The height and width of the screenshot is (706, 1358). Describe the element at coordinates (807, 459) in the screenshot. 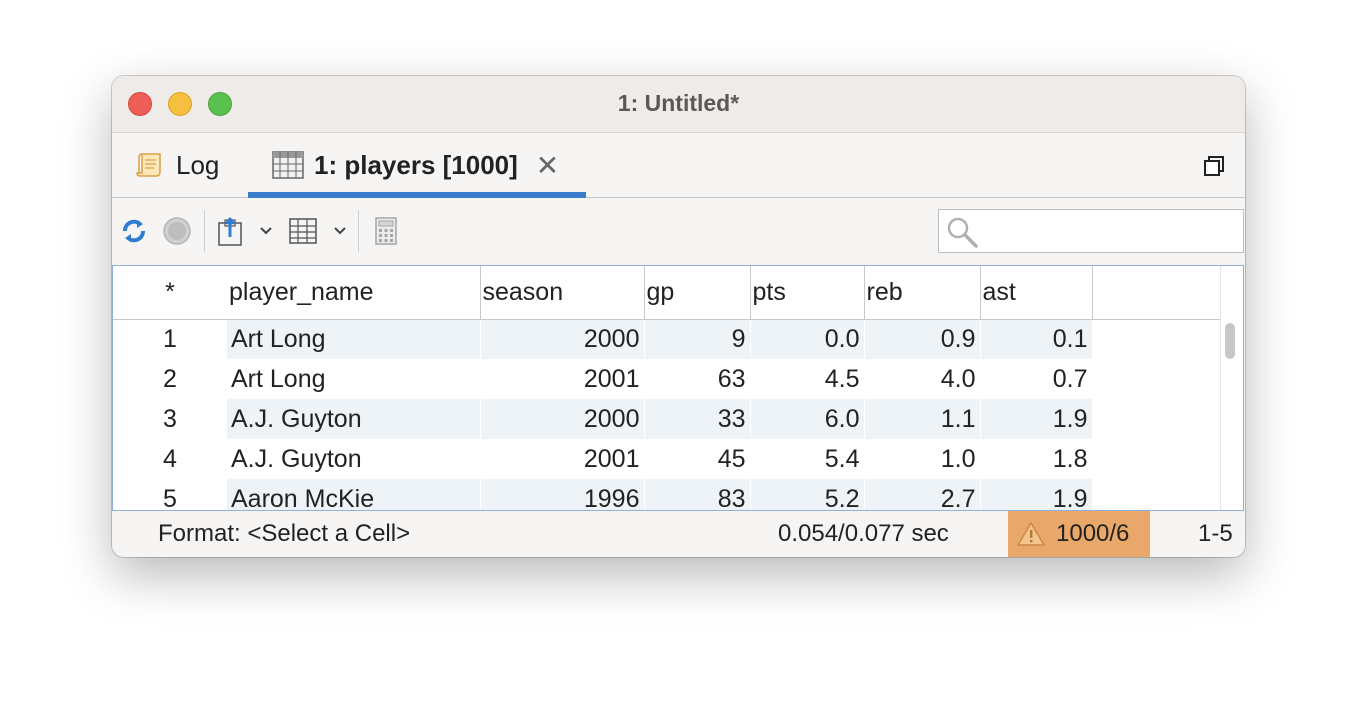

I see `cell-pts: 5.4` at that location.